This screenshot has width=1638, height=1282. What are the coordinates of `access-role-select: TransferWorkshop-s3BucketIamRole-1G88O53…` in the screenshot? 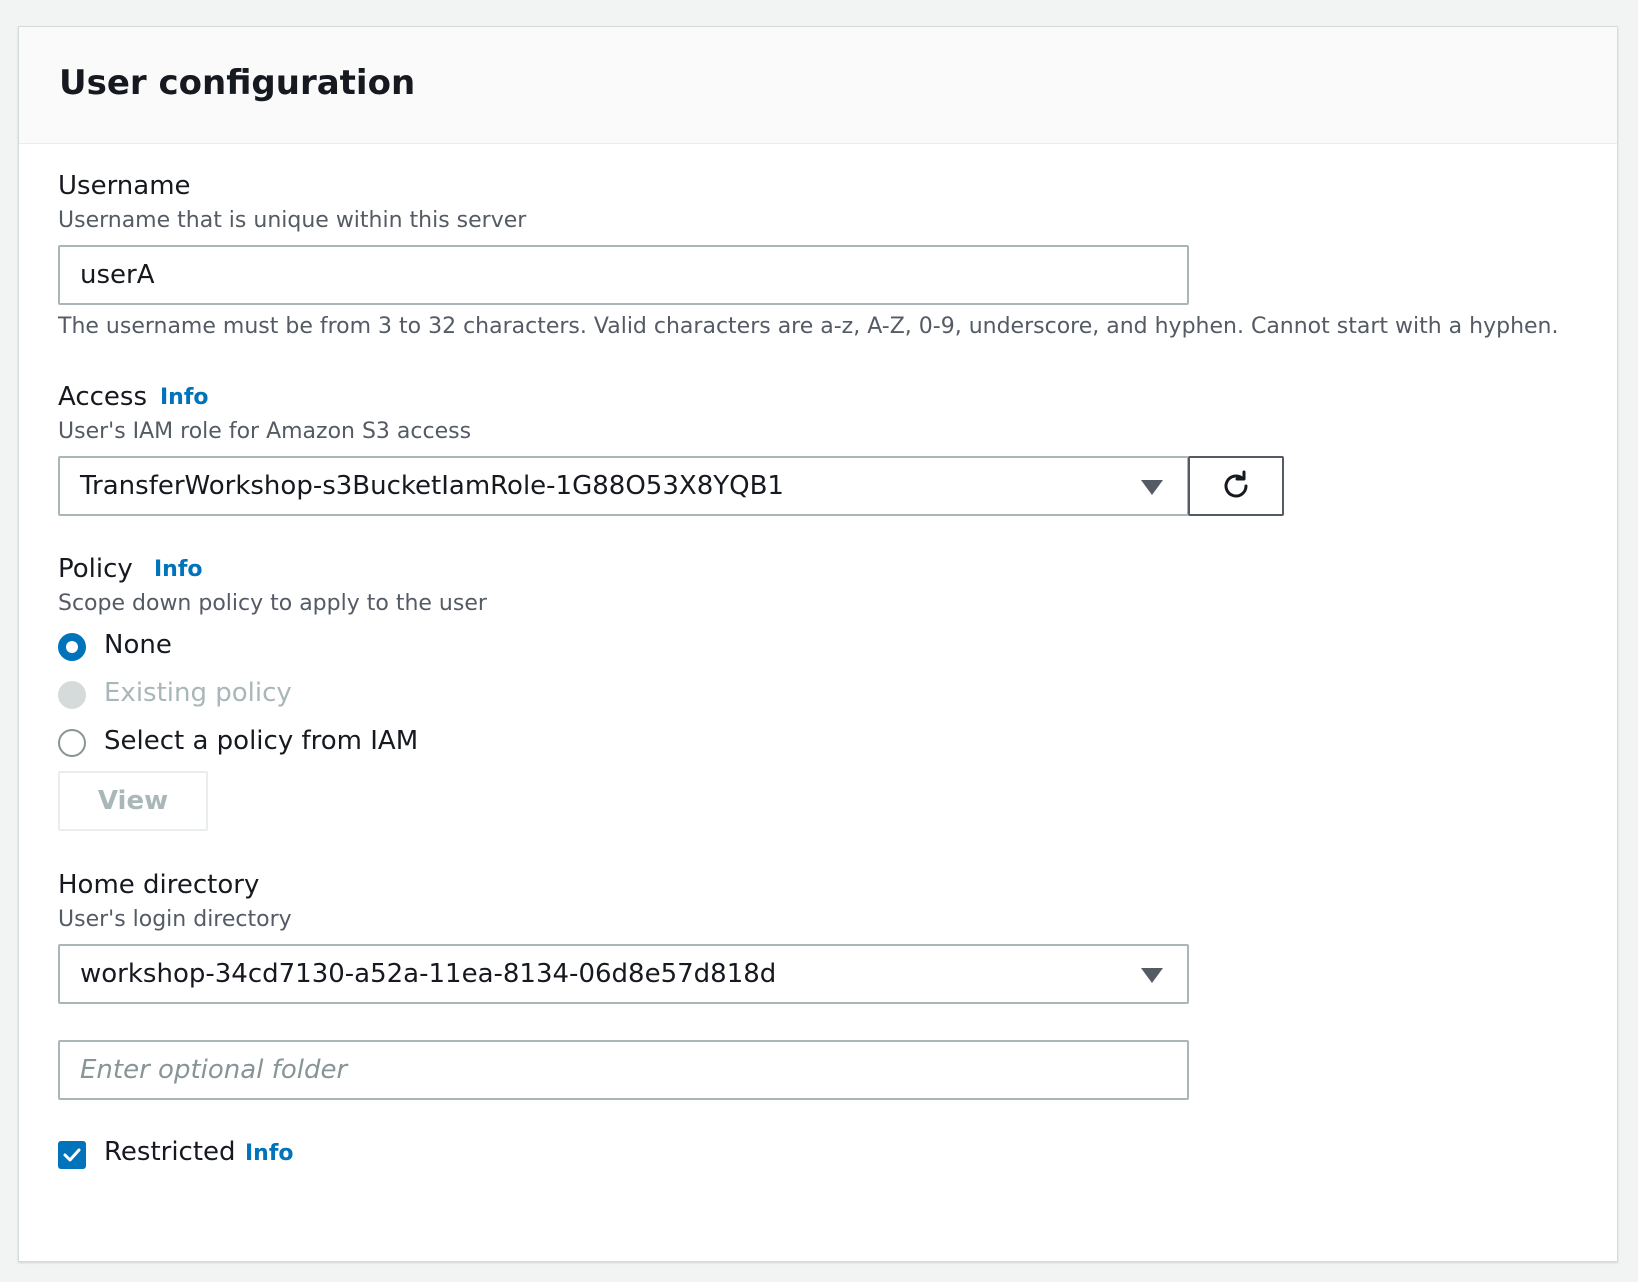 It's located at (623, 486).